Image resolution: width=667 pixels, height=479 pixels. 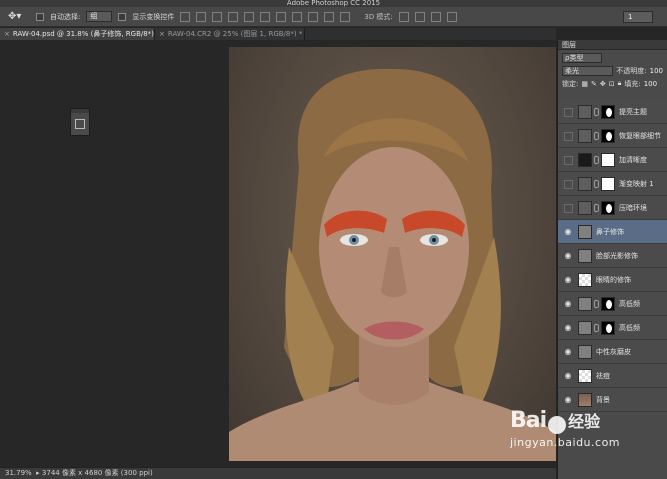 I want to click on layer-row: ◉ 祛痘, so click(x=612, y=376).